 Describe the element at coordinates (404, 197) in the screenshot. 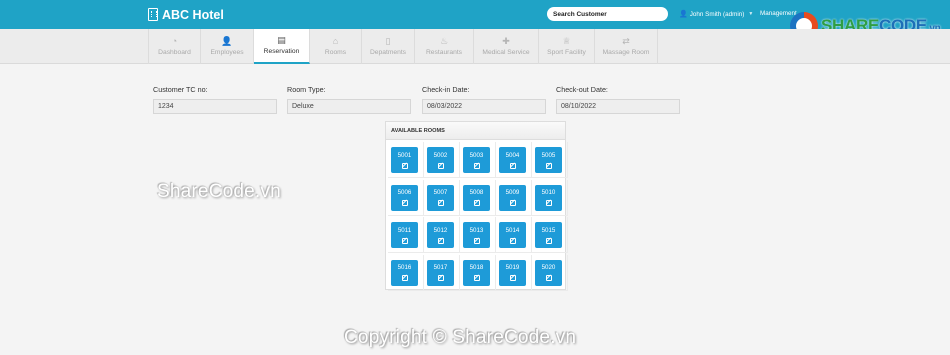

I see `room-button-5006: 5006` at that location.